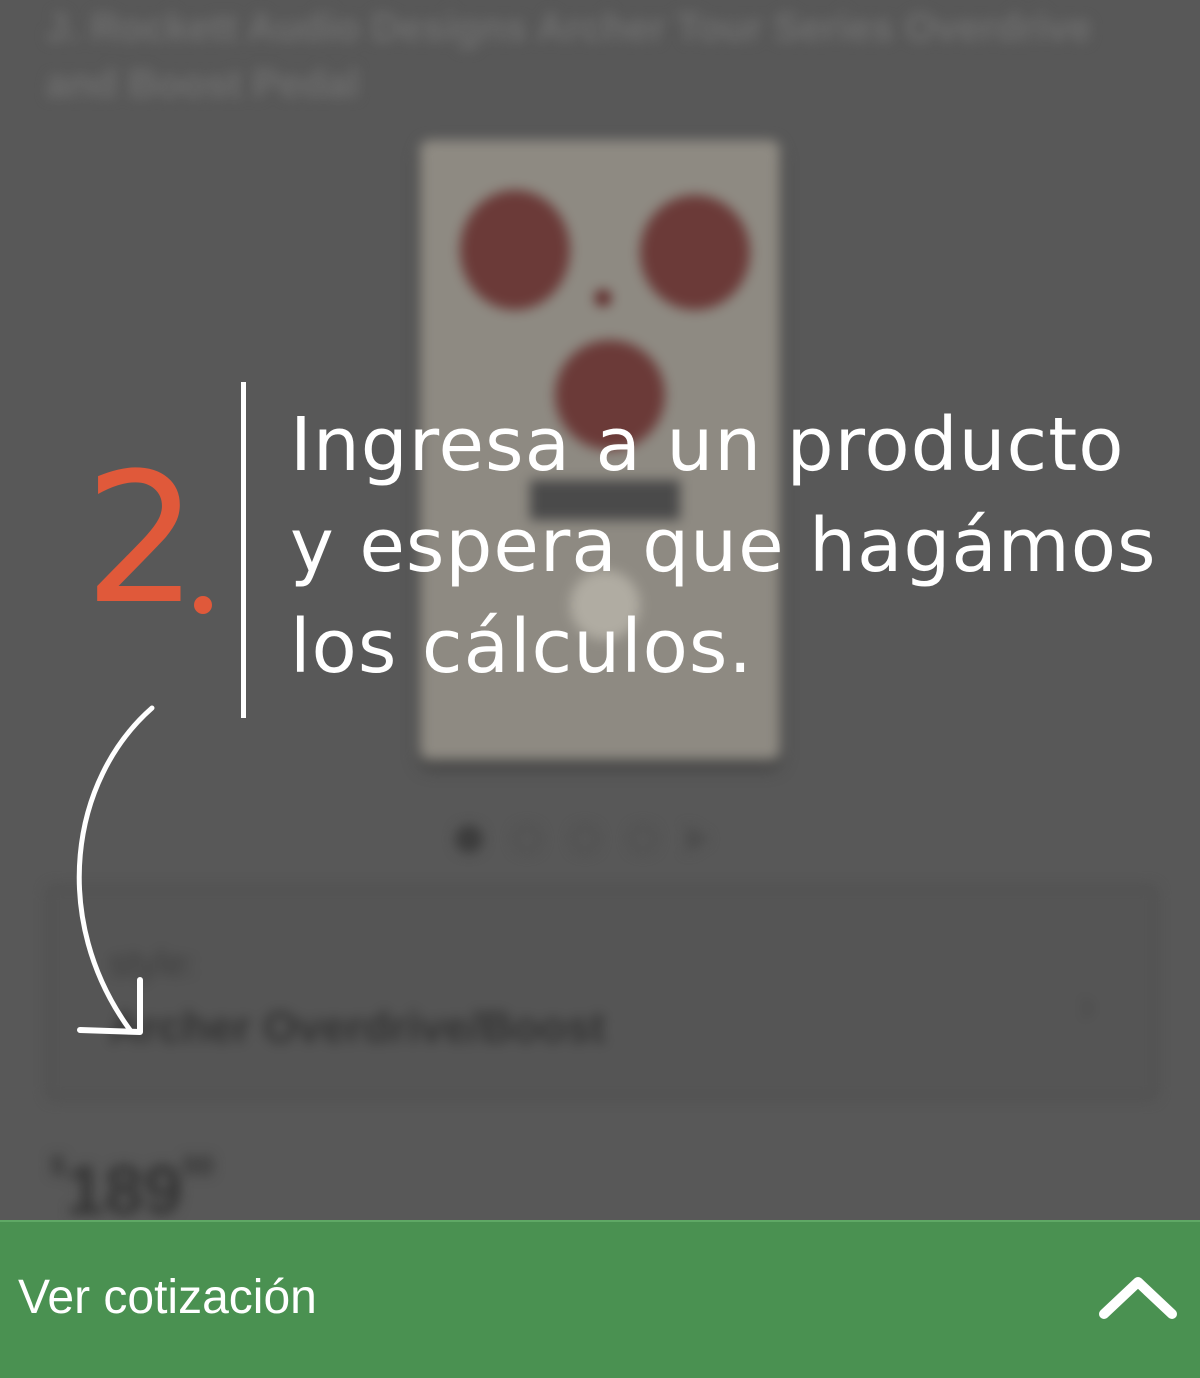 Image resolution: width=1200 pixels, height=1378 pixels. I want to click on divider, so click(243, 550).